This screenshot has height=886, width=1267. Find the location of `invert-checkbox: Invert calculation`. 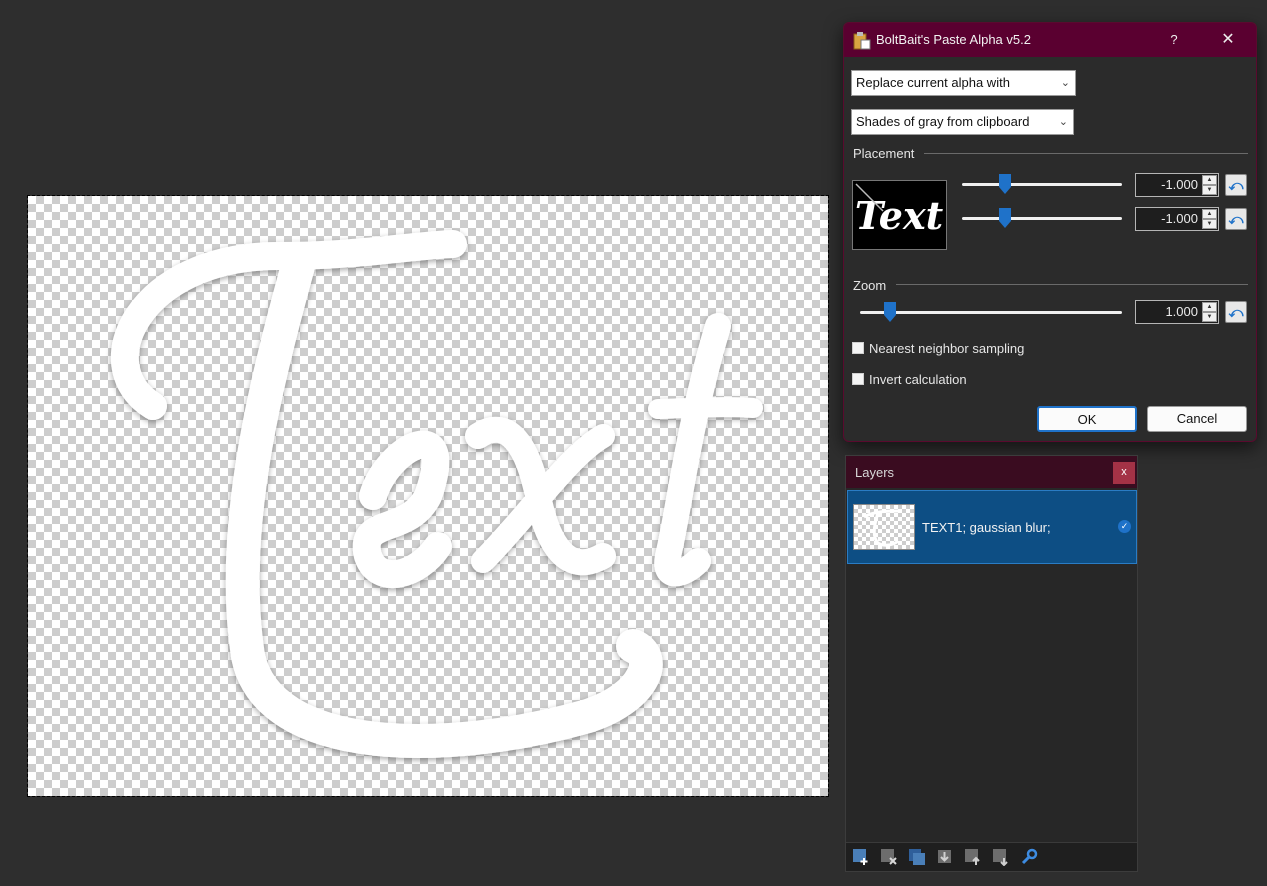

invert-checkbox: Invert calculation is located at coordinates (909, 379).